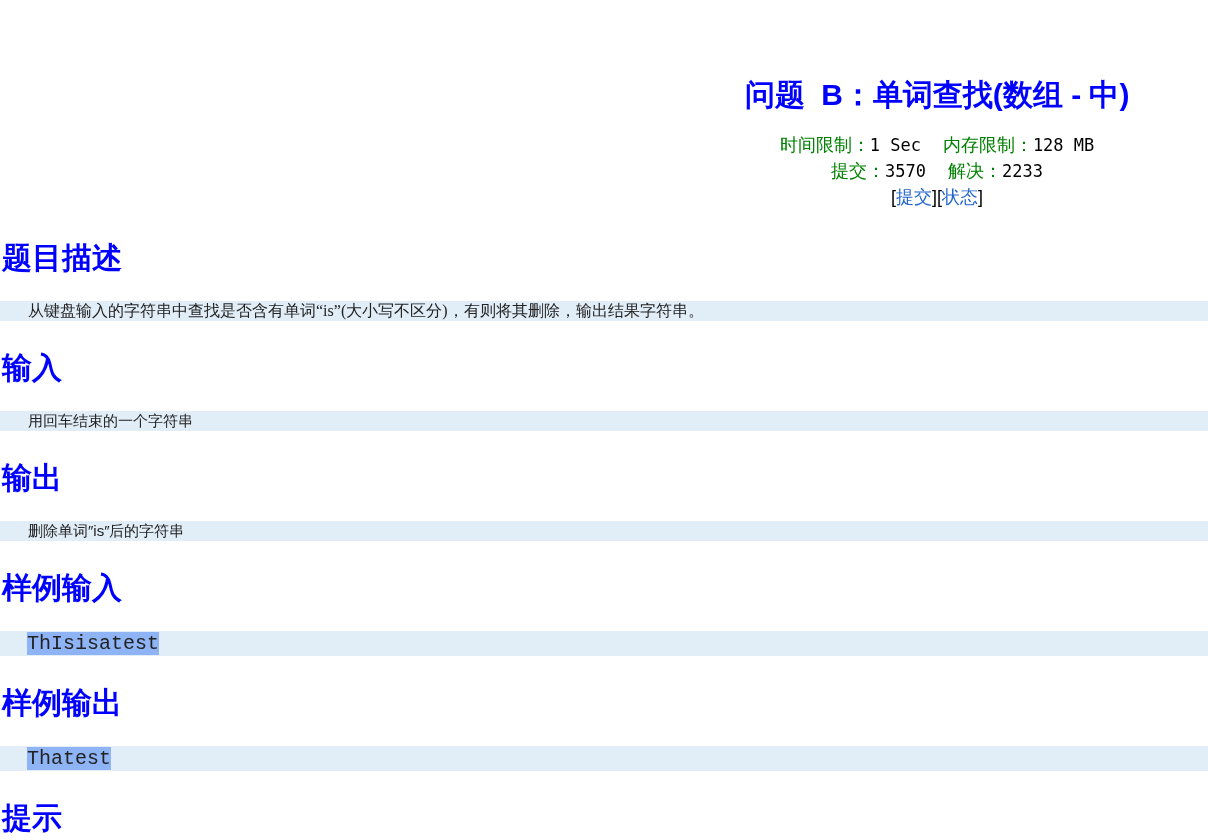 This screenshot has height=840, width=1208. Describe the element at coordinates (366, 311) in the screenshot. I see `description-text: 从键盘输入的字符串中查找是否含有单词“is”(大小写不区分)，有则将其删除，输出结果字符串。` at that location.